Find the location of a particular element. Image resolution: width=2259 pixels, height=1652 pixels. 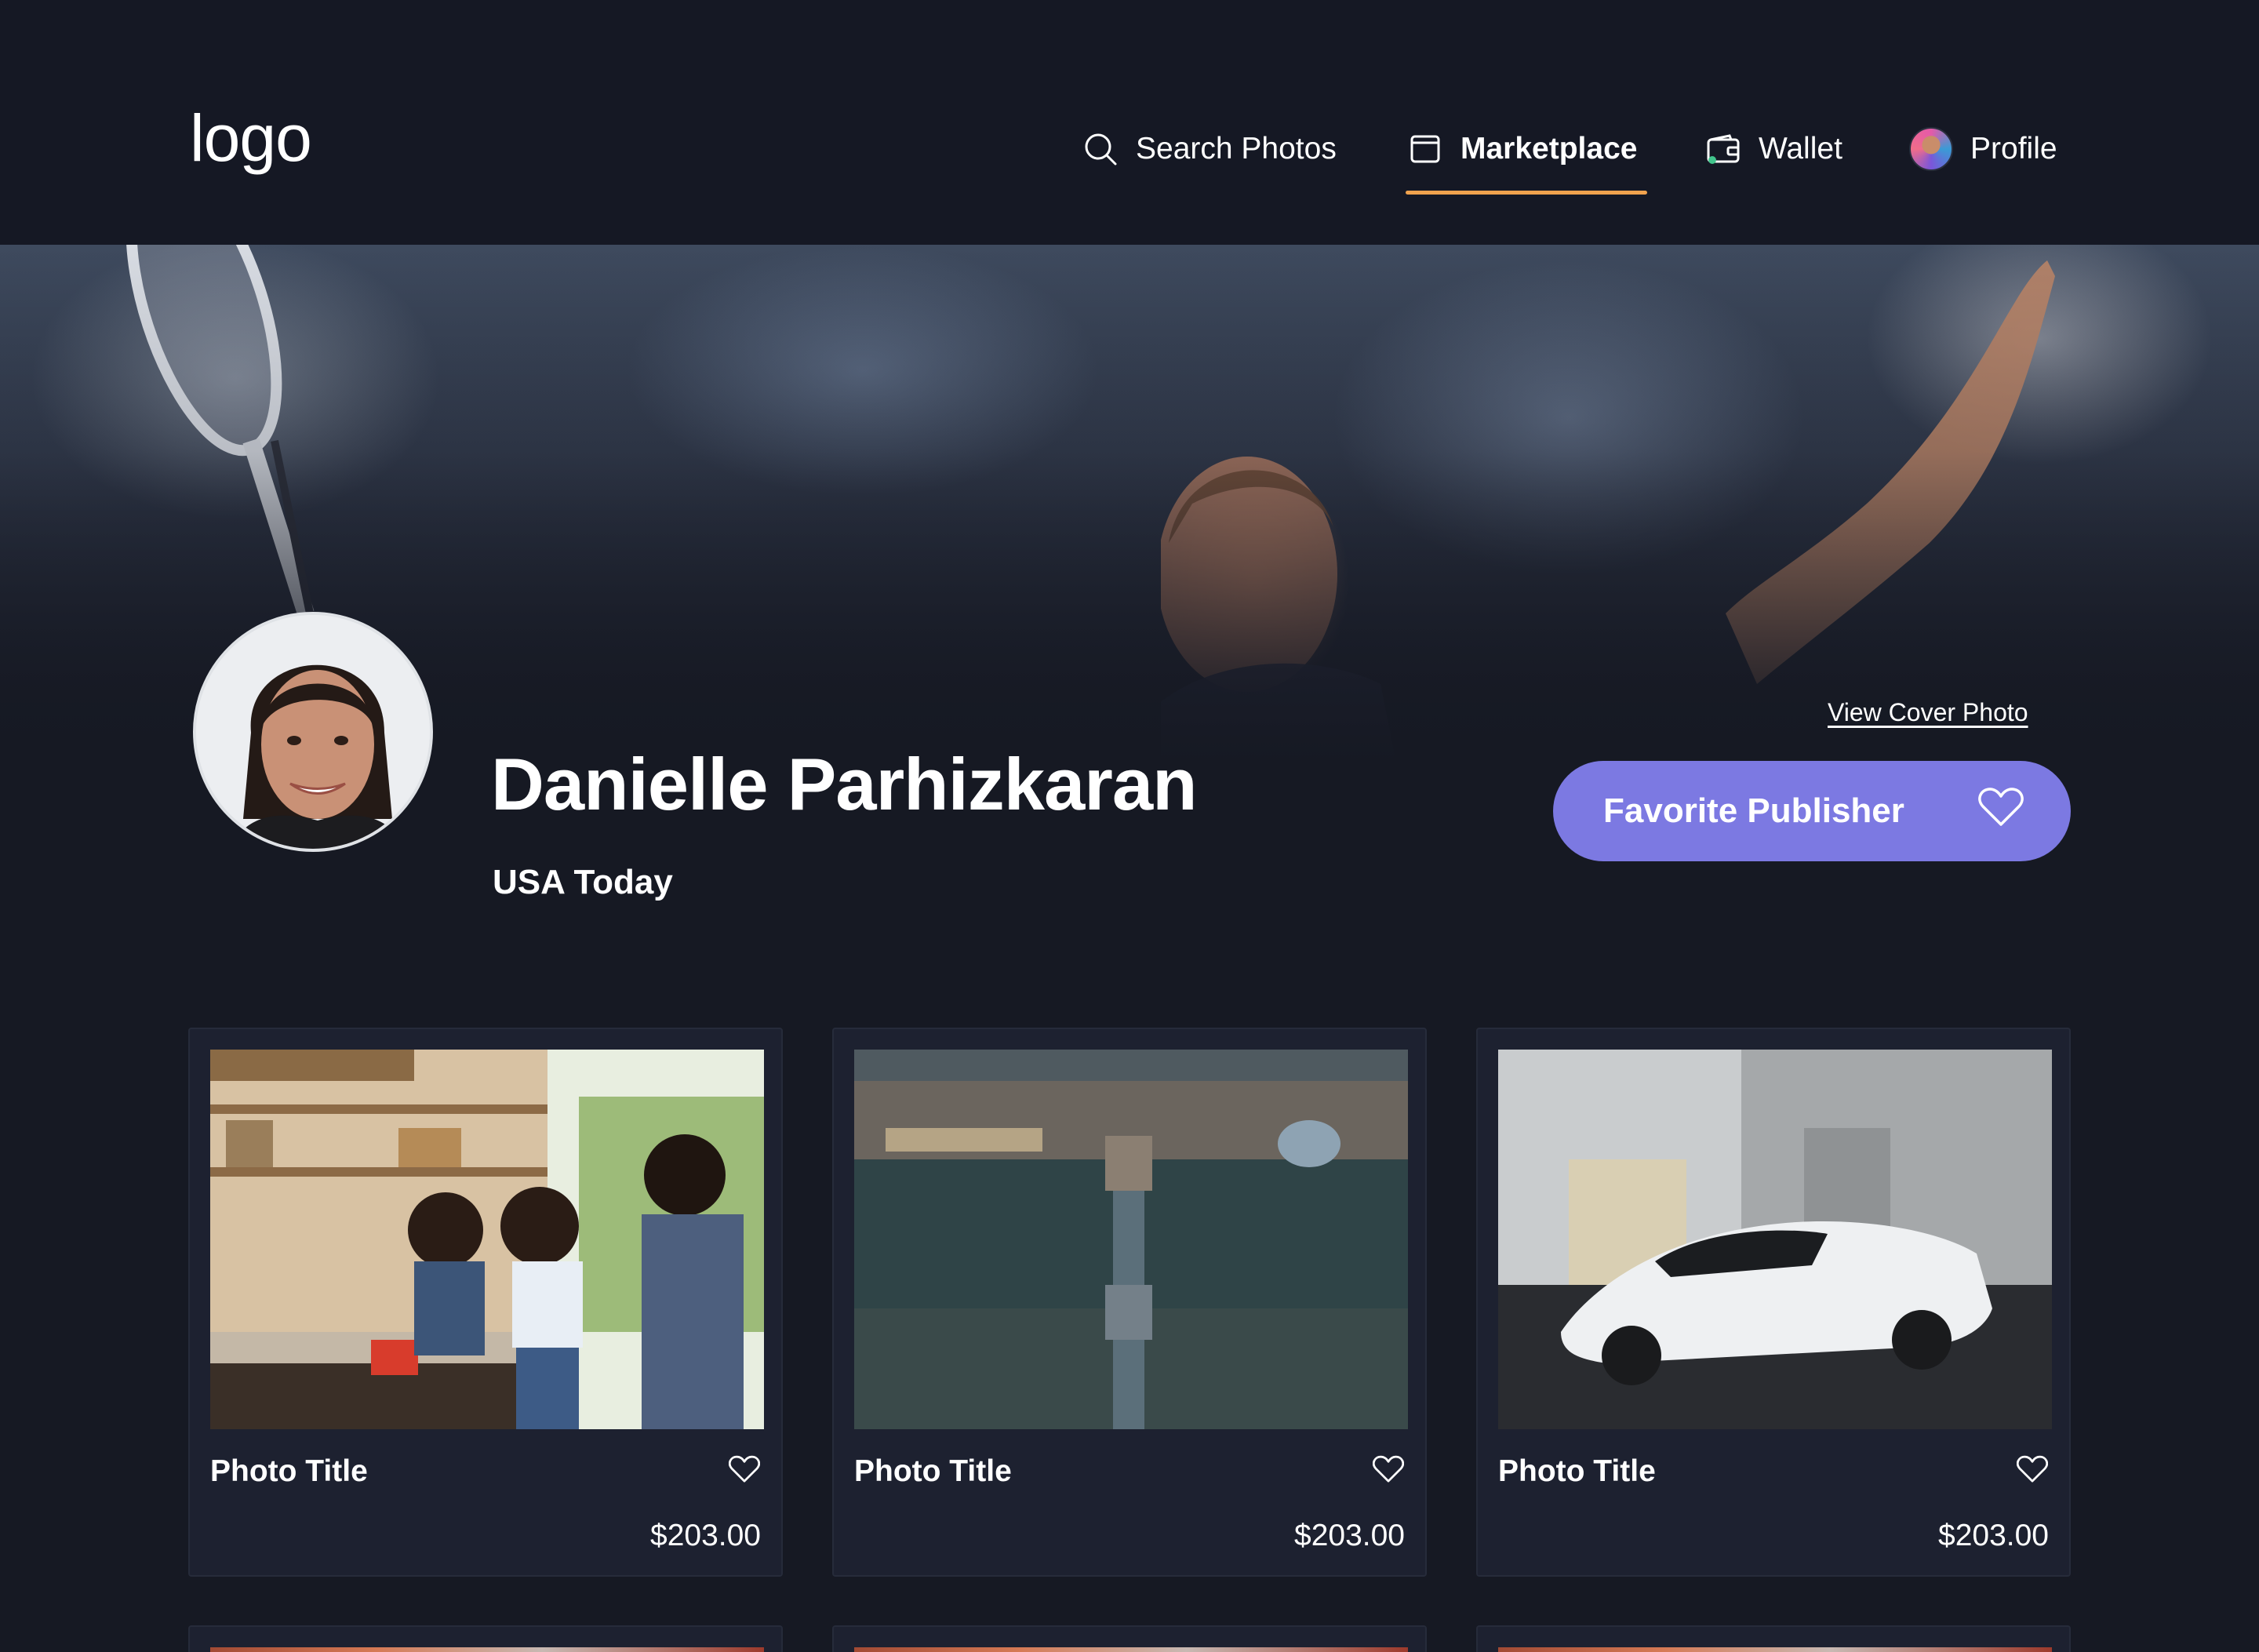

kitchen-scene is located at coordinates (487, 1240).